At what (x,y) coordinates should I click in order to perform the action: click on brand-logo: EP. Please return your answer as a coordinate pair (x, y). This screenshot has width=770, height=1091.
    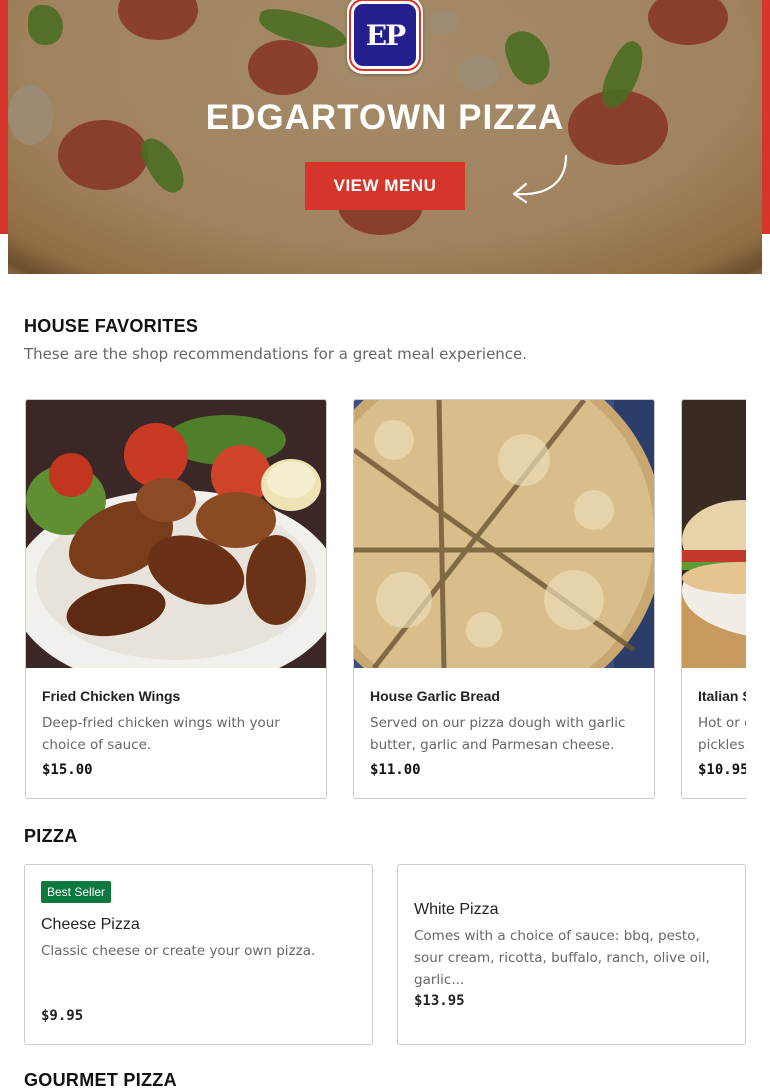
    Looking at the image, I should click on (385, 37).